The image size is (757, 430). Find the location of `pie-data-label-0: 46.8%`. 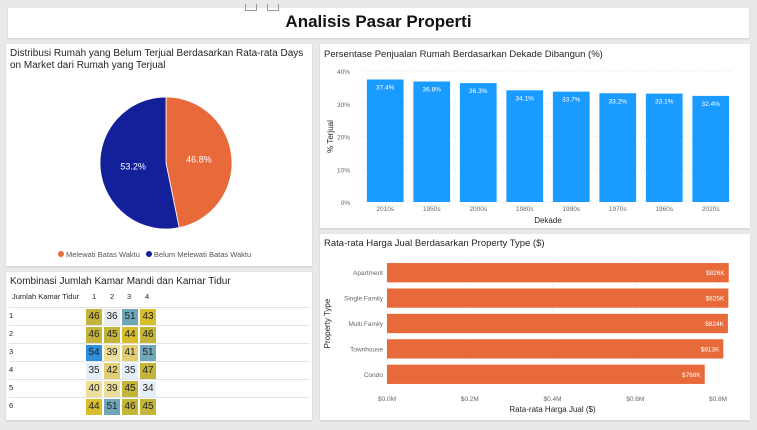

pie-data-label-0: 46.8% is located at coordinates (199, 160).